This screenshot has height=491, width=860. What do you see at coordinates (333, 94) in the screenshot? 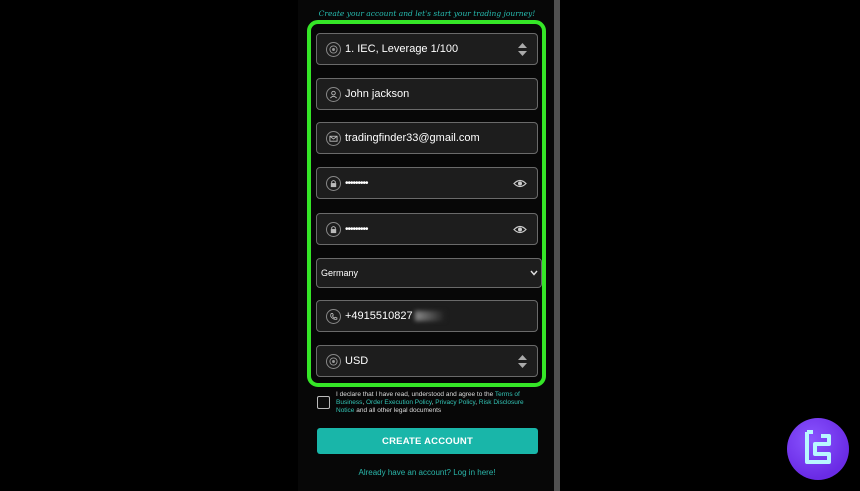
I see `user-icon` at bounding box center [333, 94].